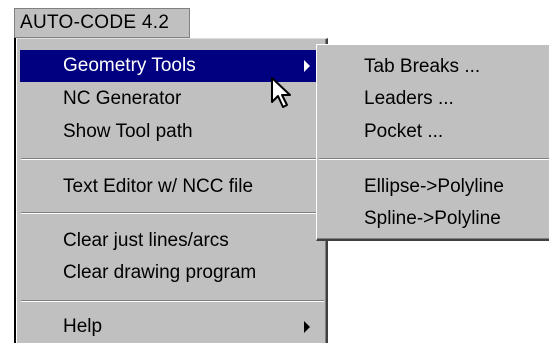  What do you see at coordinates (128, 131) in the screenshot?
I see `menu-item-label: Show Tool path` at bounding box center [128, 131].